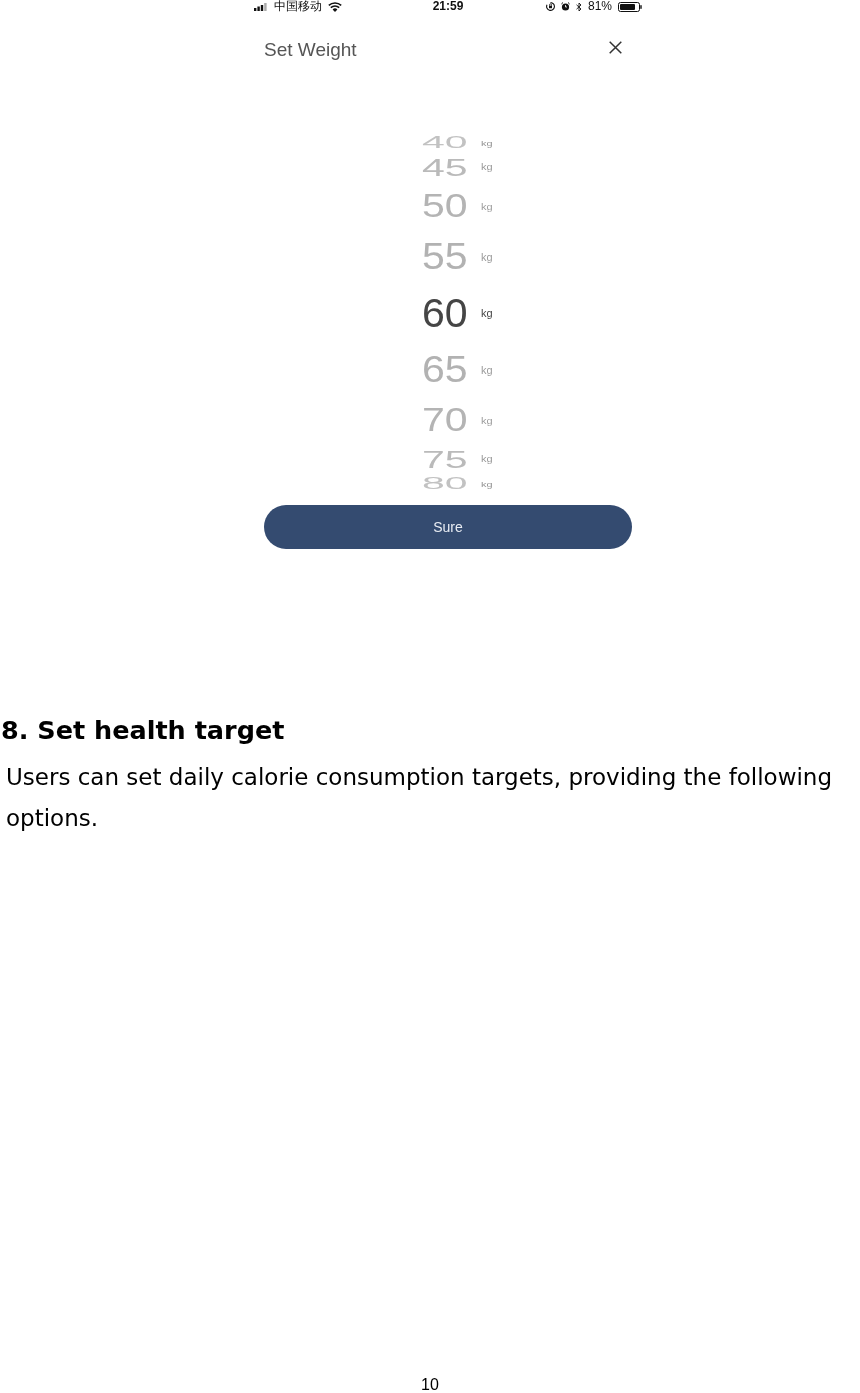  Describe the element at coordinates (445, 369) in the screenshot. I see `weight-value: 65` at that location.